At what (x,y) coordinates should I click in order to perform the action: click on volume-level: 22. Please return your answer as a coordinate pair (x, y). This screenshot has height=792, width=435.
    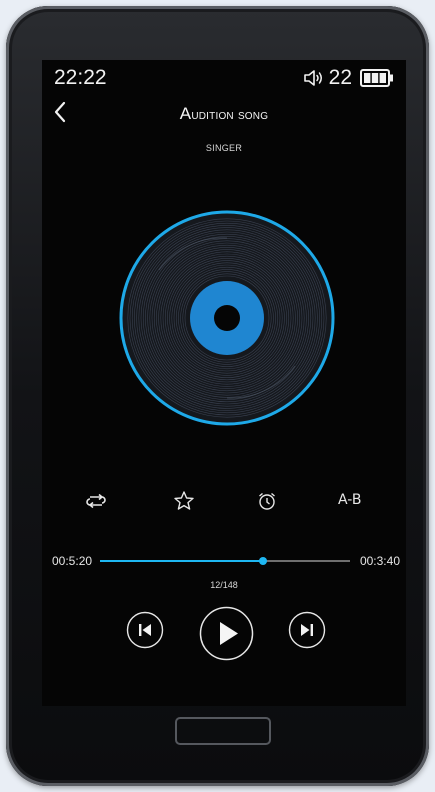
    Looking at the image, I should click on (340, 77).